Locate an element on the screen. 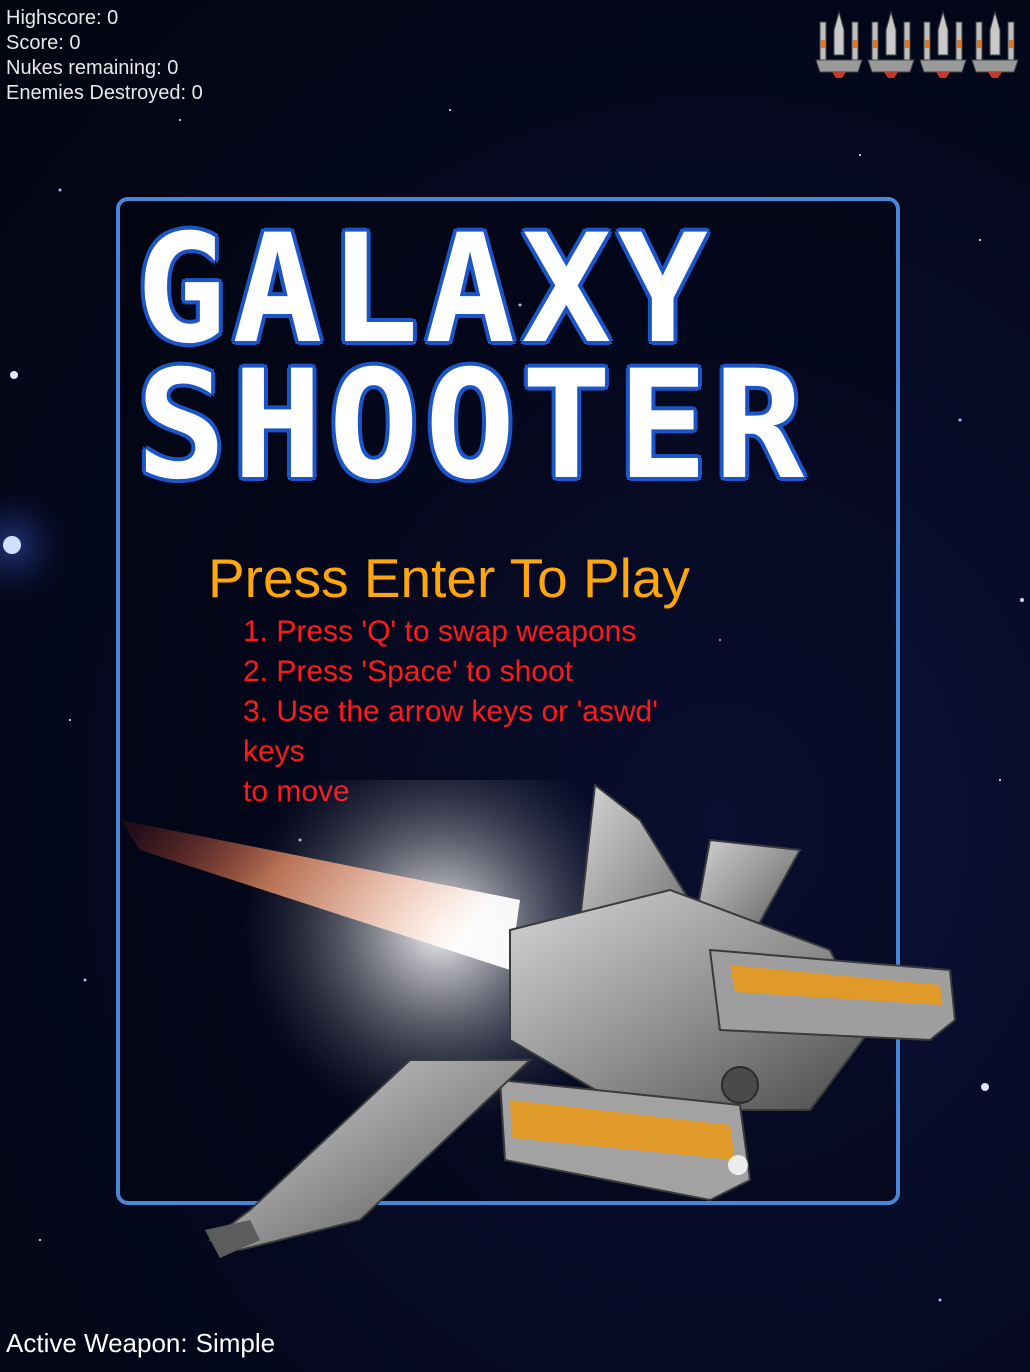  lives-indicator is located at coordinates (917, 44).